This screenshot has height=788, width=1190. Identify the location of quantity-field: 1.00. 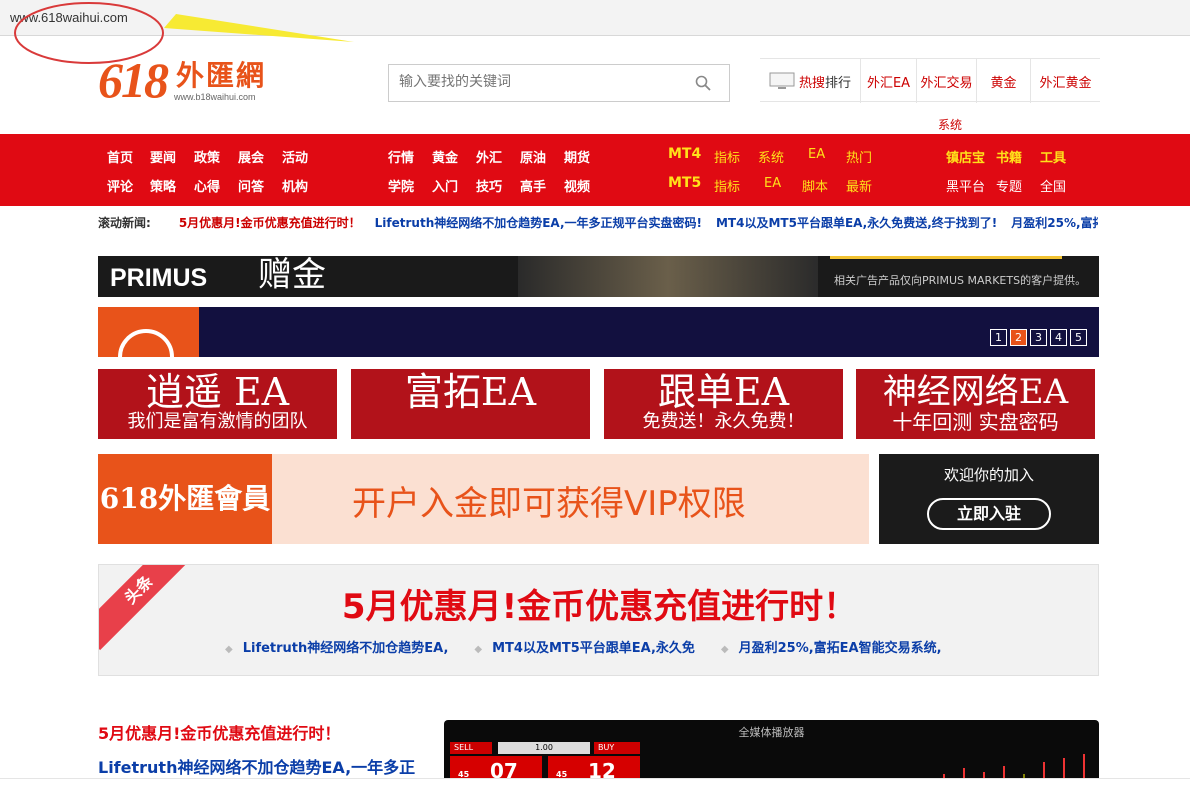
(544, 748).